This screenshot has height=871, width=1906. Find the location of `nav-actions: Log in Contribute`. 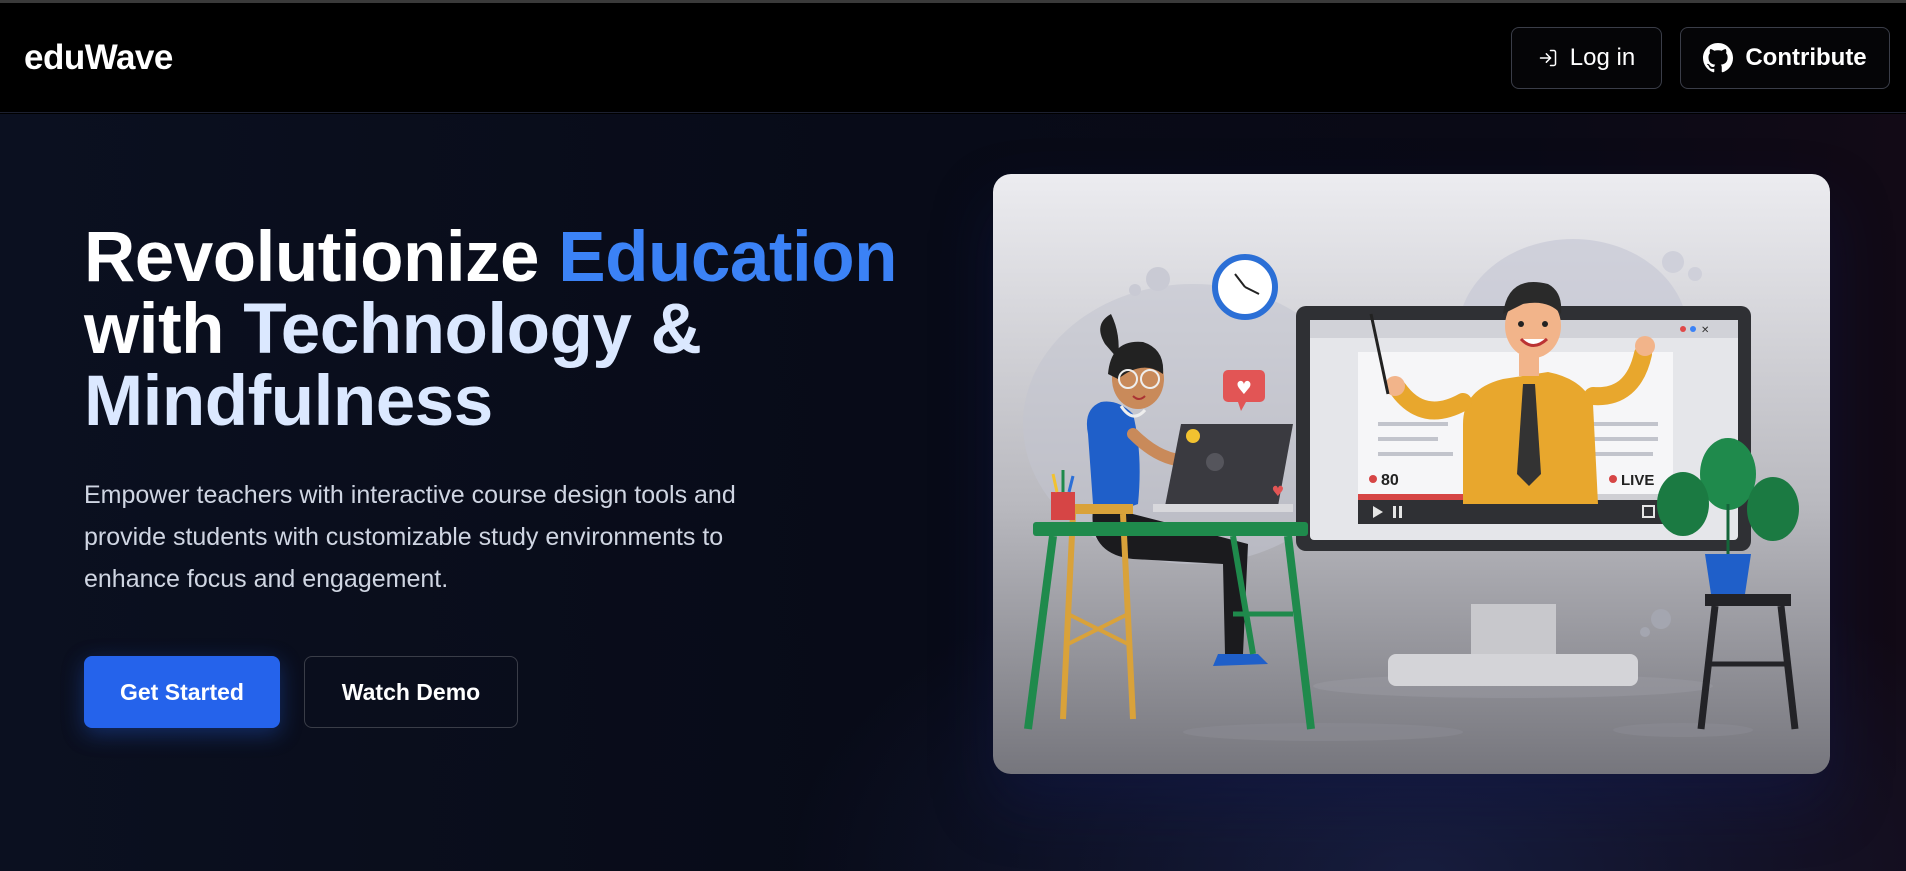

nav-actions: Log in Contribute is located at coordinates (1700, 57).